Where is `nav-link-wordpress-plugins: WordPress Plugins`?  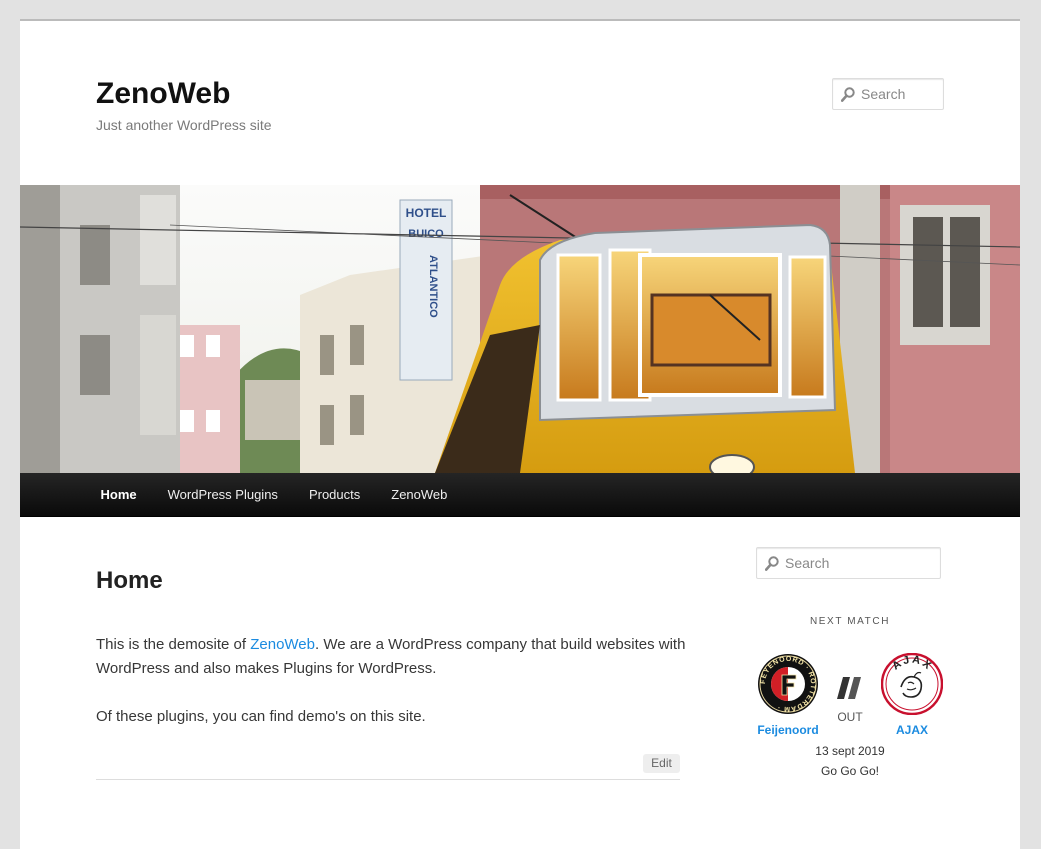
nav-link-wordpress-plugins: WordPress Plugins is located at coordinates (222, 494).